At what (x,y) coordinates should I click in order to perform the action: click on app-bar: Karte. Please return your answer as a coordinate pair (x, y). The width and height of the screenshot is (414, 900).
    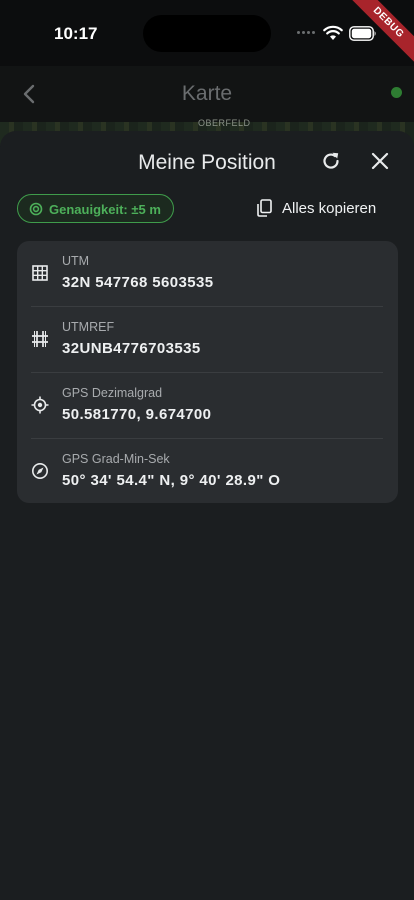
    Looking at the image, I should click on (207, 94).